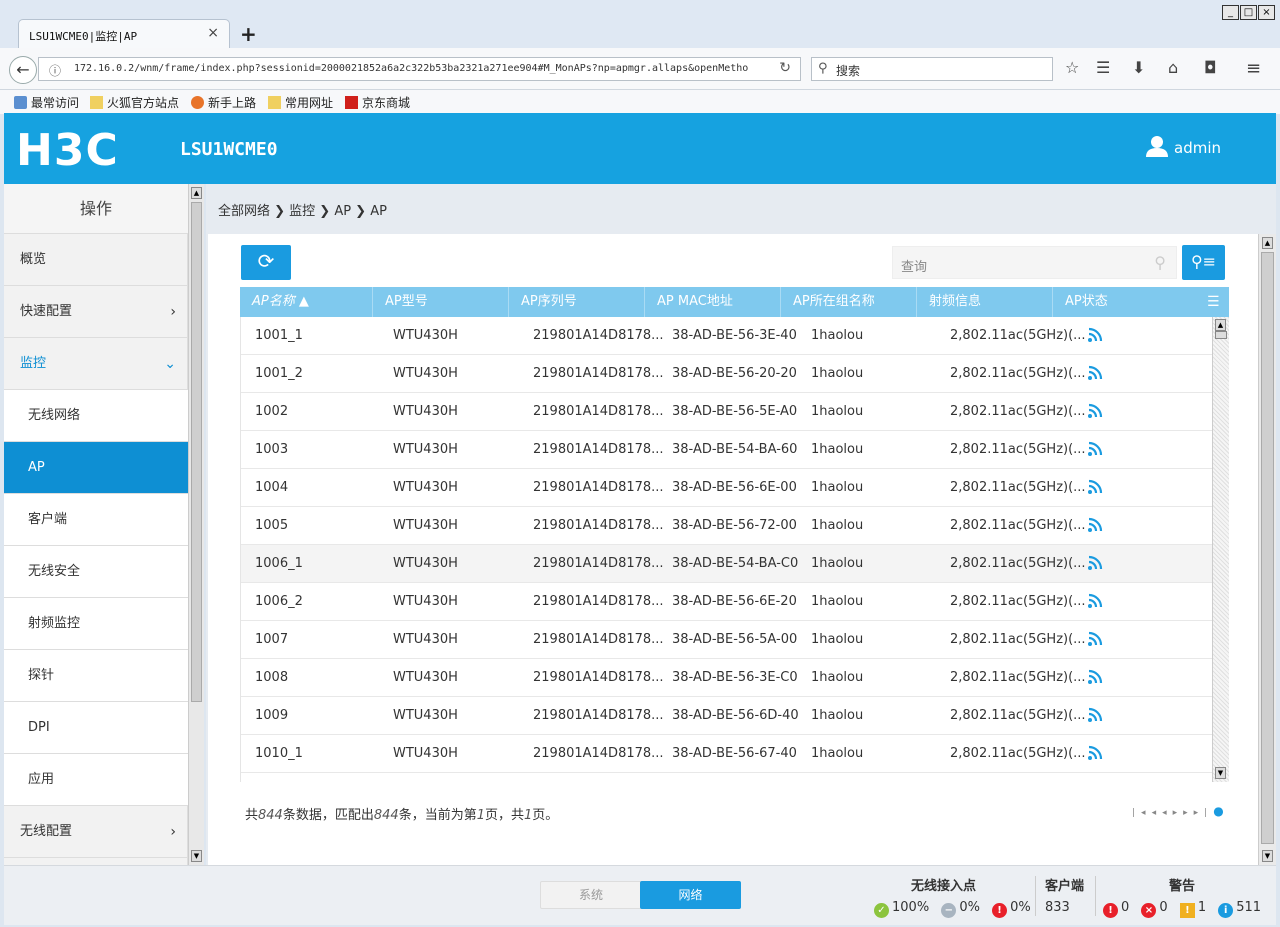 This screenshot has width=1280, height=927. I want to click on firefox-icon, so click(197, 102).